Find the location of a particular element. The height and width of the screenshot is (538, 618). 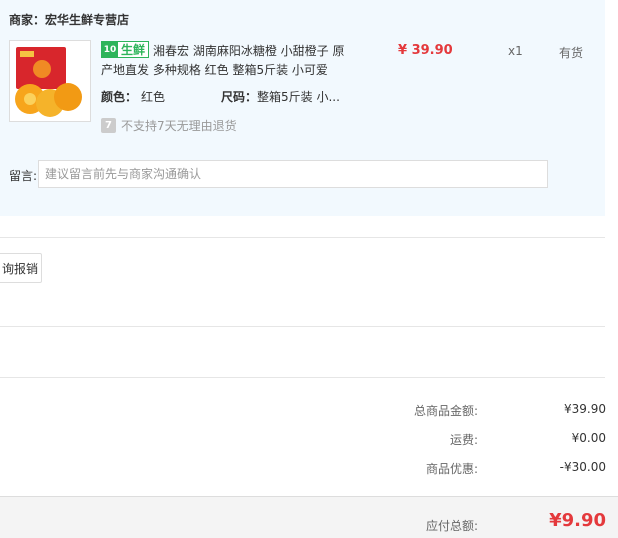

payable-total-bar: 应付总额: ¥9.90 is located at coordinates (309, 517).